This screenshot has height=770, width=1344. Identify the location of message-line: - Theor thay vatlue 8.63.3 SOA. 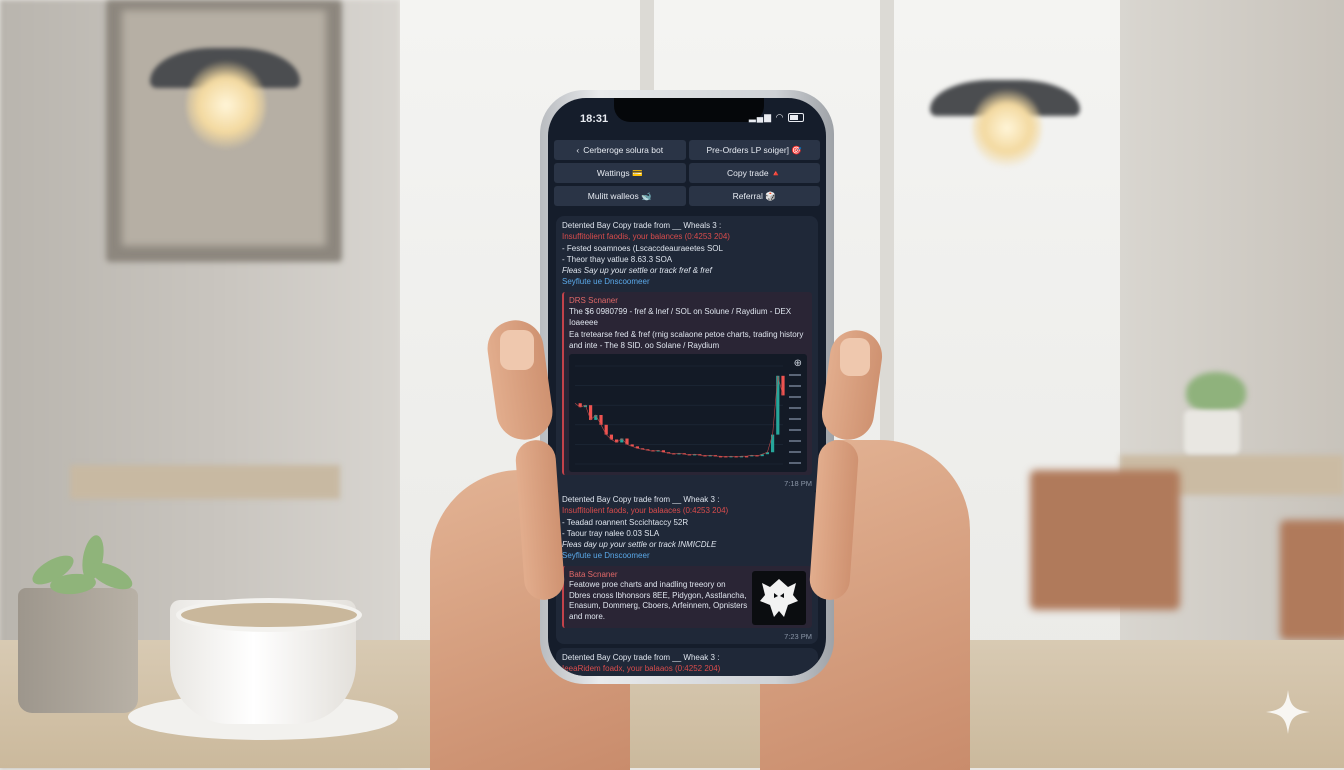
(617, 259).